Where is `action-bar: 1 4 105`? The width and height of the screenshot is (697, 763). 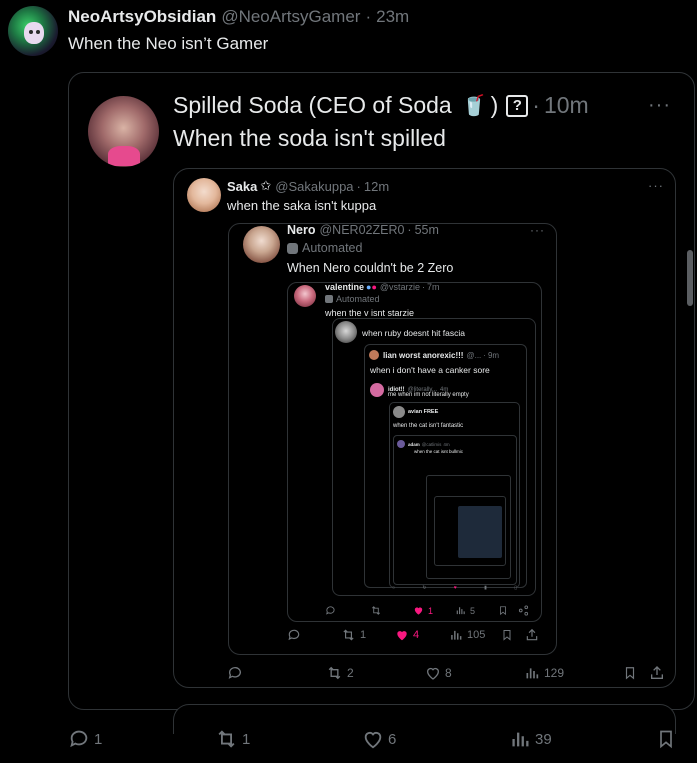 action-bar: 1 4 105 is located at coordinates (414, 636).